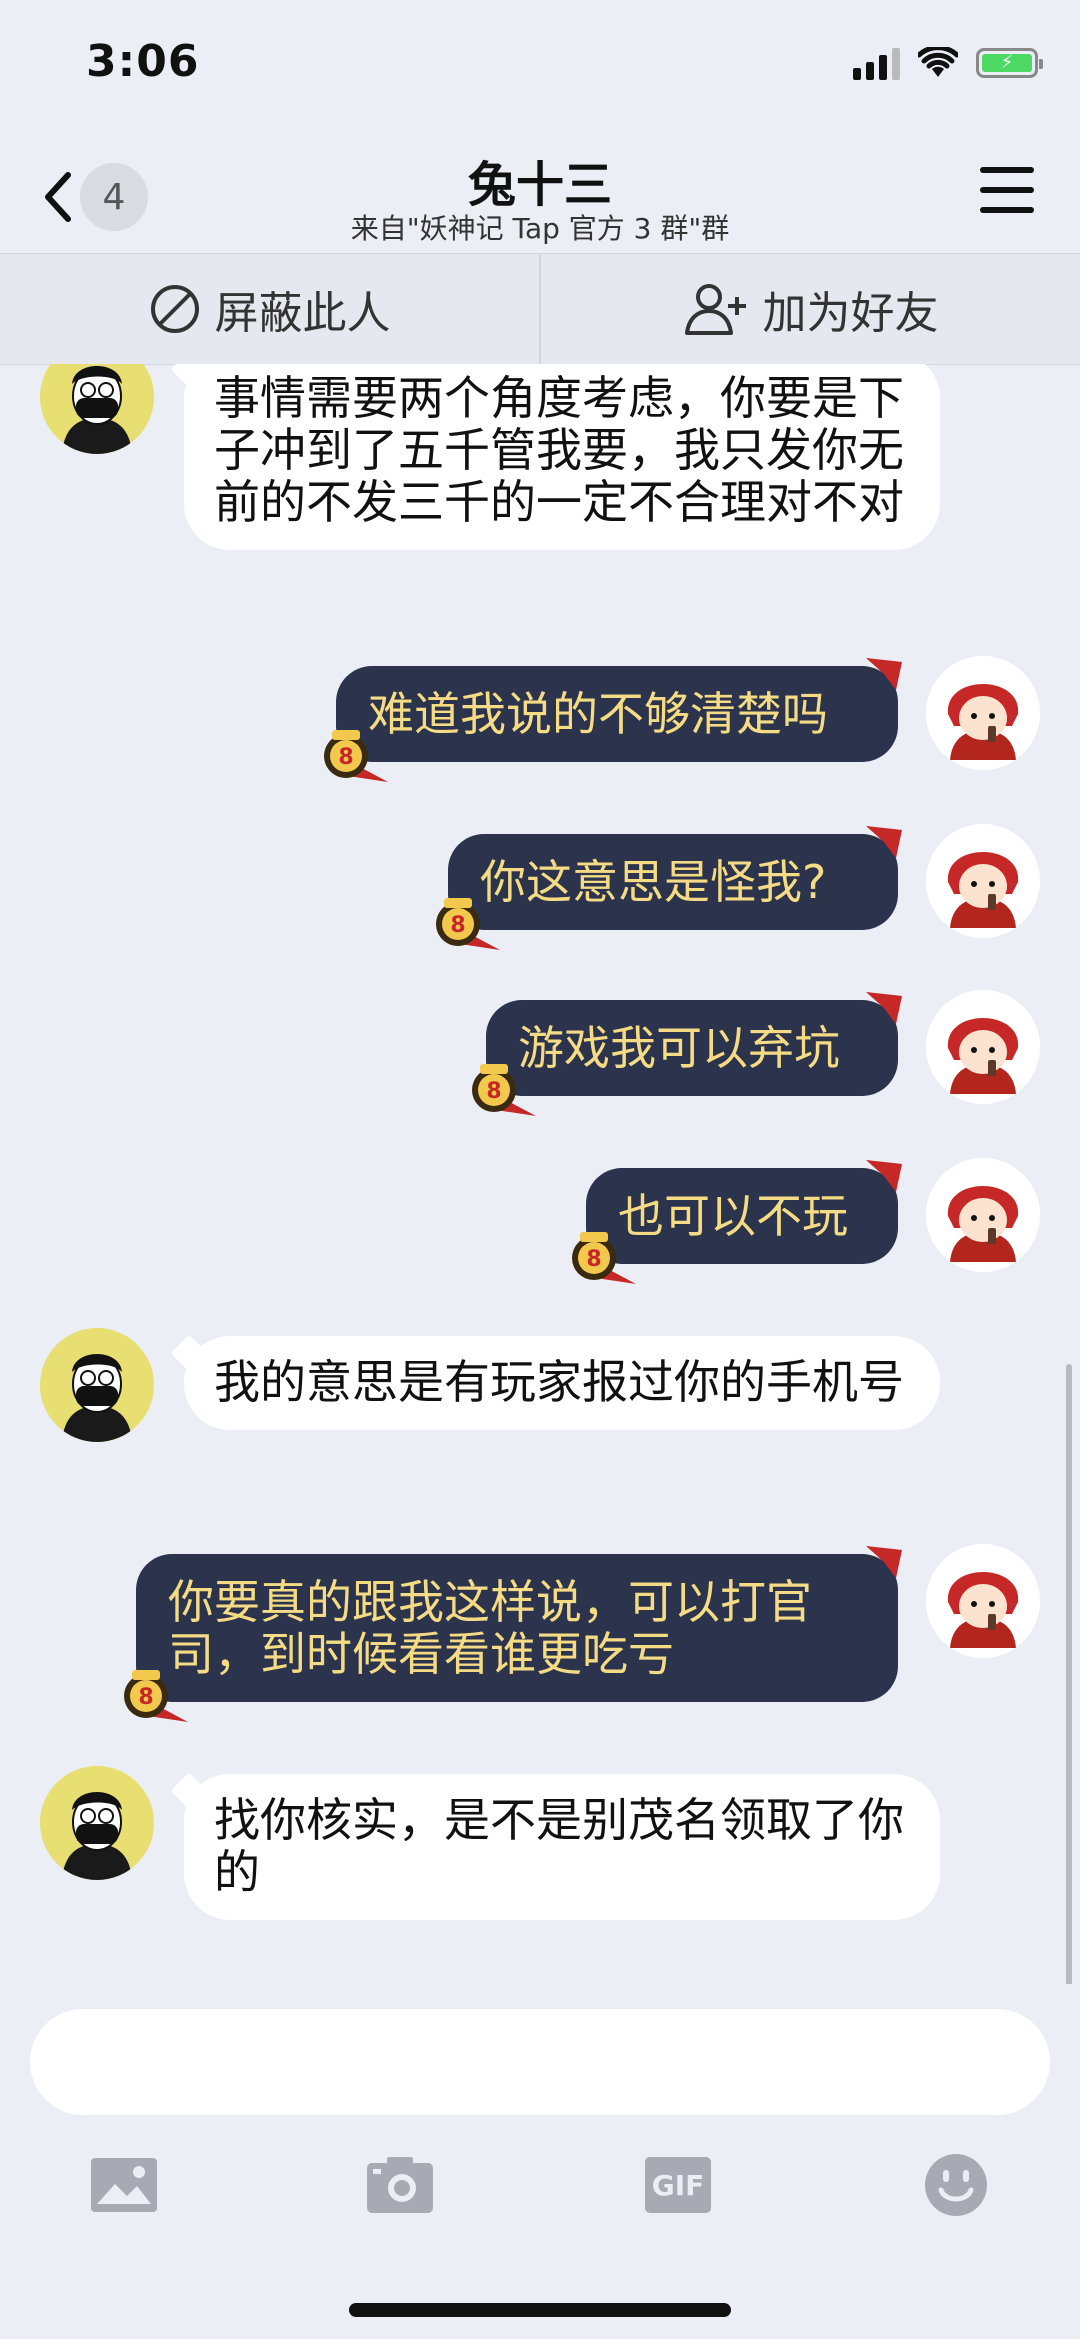 The width and height of the screenshot is (1080, 2339). Describe the element at coordinates (617, 714) in the screenshot. I see `outgoing-message-bubble: 难道我说的不够清楚吗` at that location.